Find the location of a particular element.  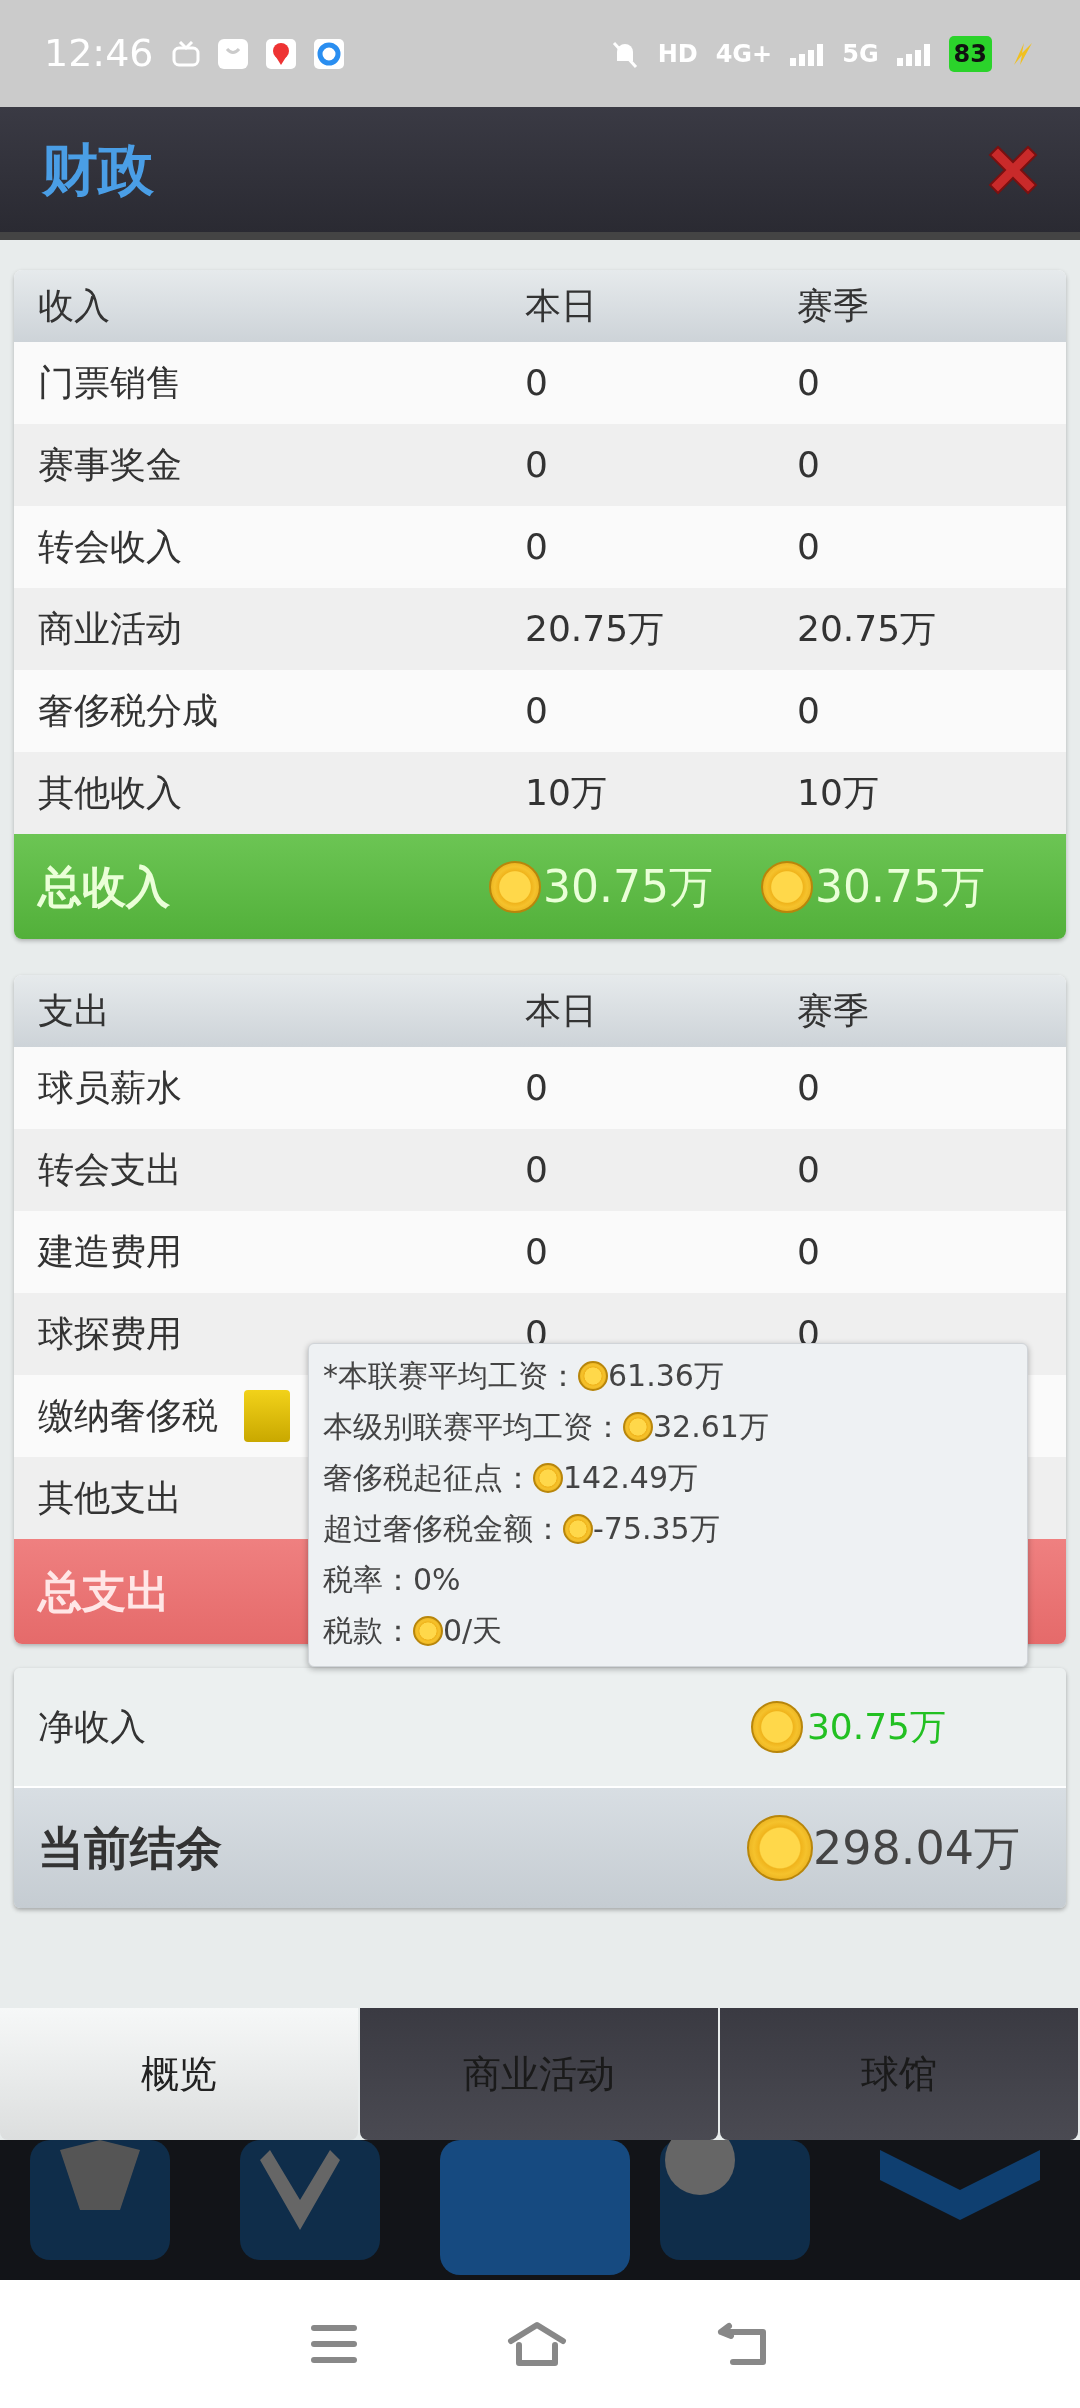

page-title: 财政 is located at coordinates (98, 169).